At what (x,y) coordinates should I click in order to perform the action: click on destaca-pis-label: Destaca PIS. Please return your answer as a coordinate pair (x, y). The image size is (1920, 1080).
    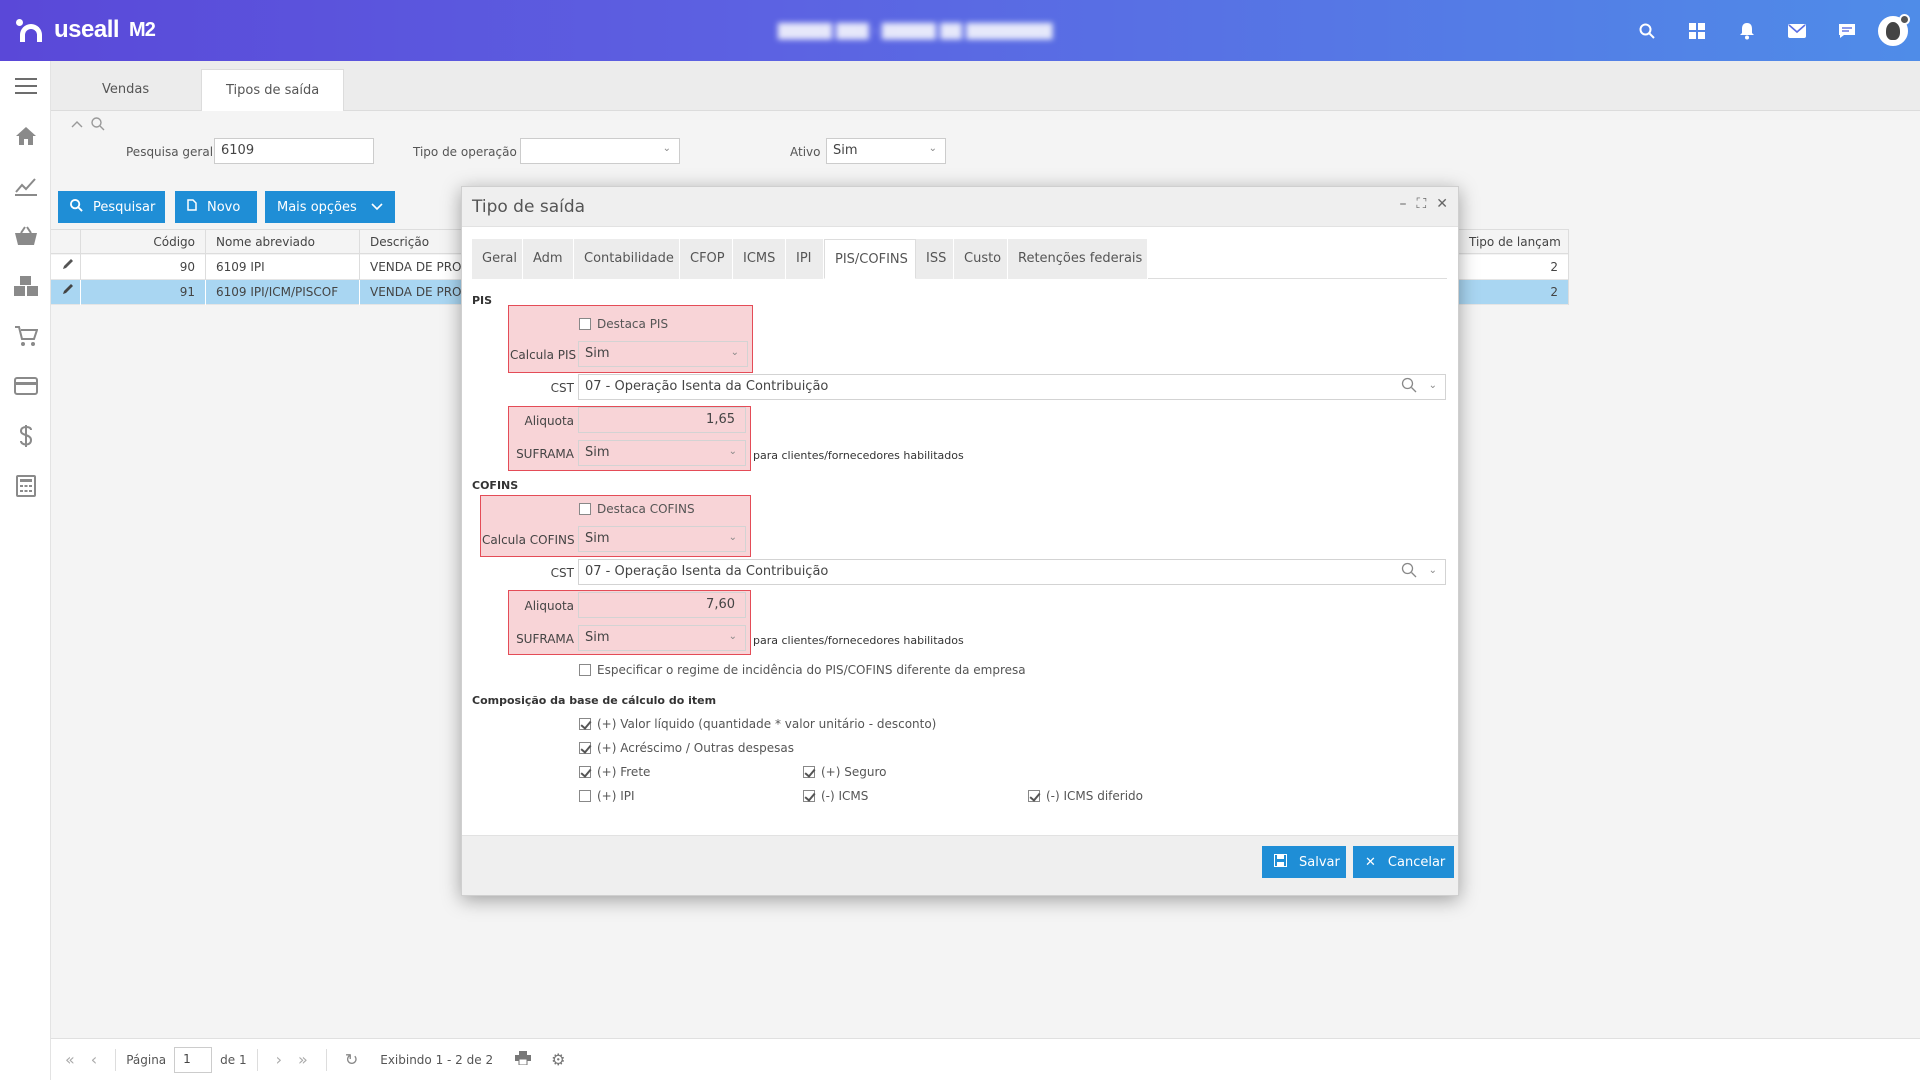
    Looking at the image, I should click on (633, 324).